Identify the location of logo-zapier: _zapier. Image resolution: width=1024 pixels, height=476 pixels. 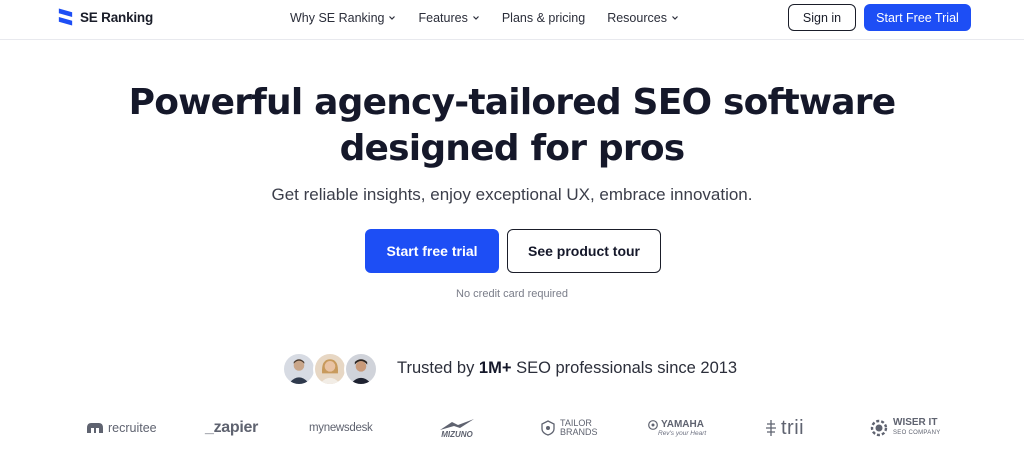
(231, 428).